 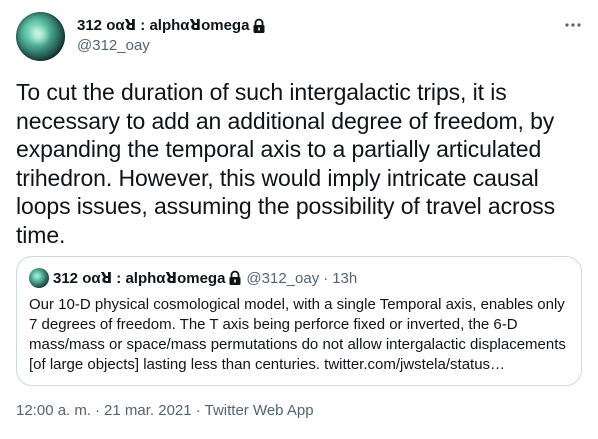 I want to click on quoted-avatar, so click(x=39, y=278).